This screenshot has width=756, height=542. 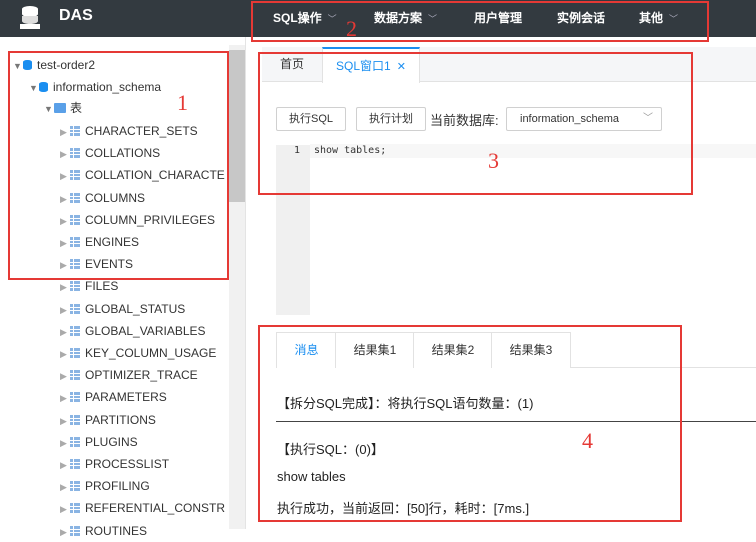 I want to click on tree-node-table: ▶ REFERENTIAL_CONSTR, so click(x=142, y=508).